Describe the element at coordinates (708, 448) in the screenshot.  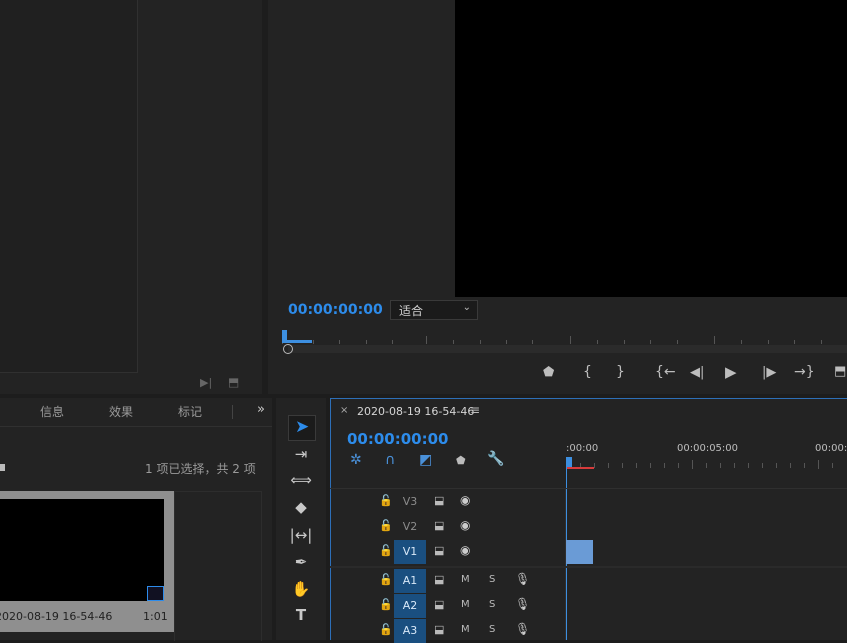
I see `ruler-label: 00:00:05:00` at that location.